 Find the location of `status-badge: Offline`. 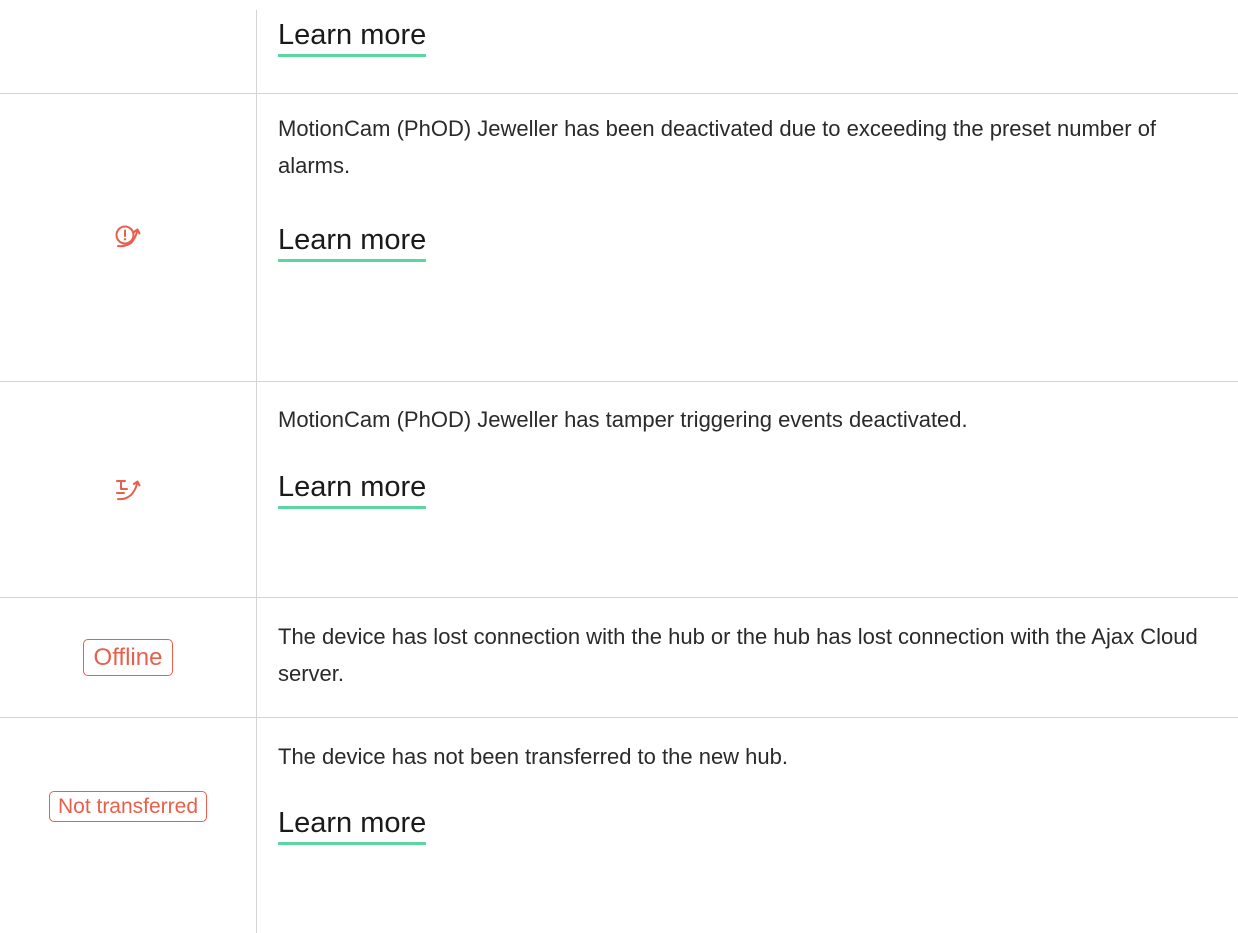

status-badge: Offline is located at coordinates (128, 657).